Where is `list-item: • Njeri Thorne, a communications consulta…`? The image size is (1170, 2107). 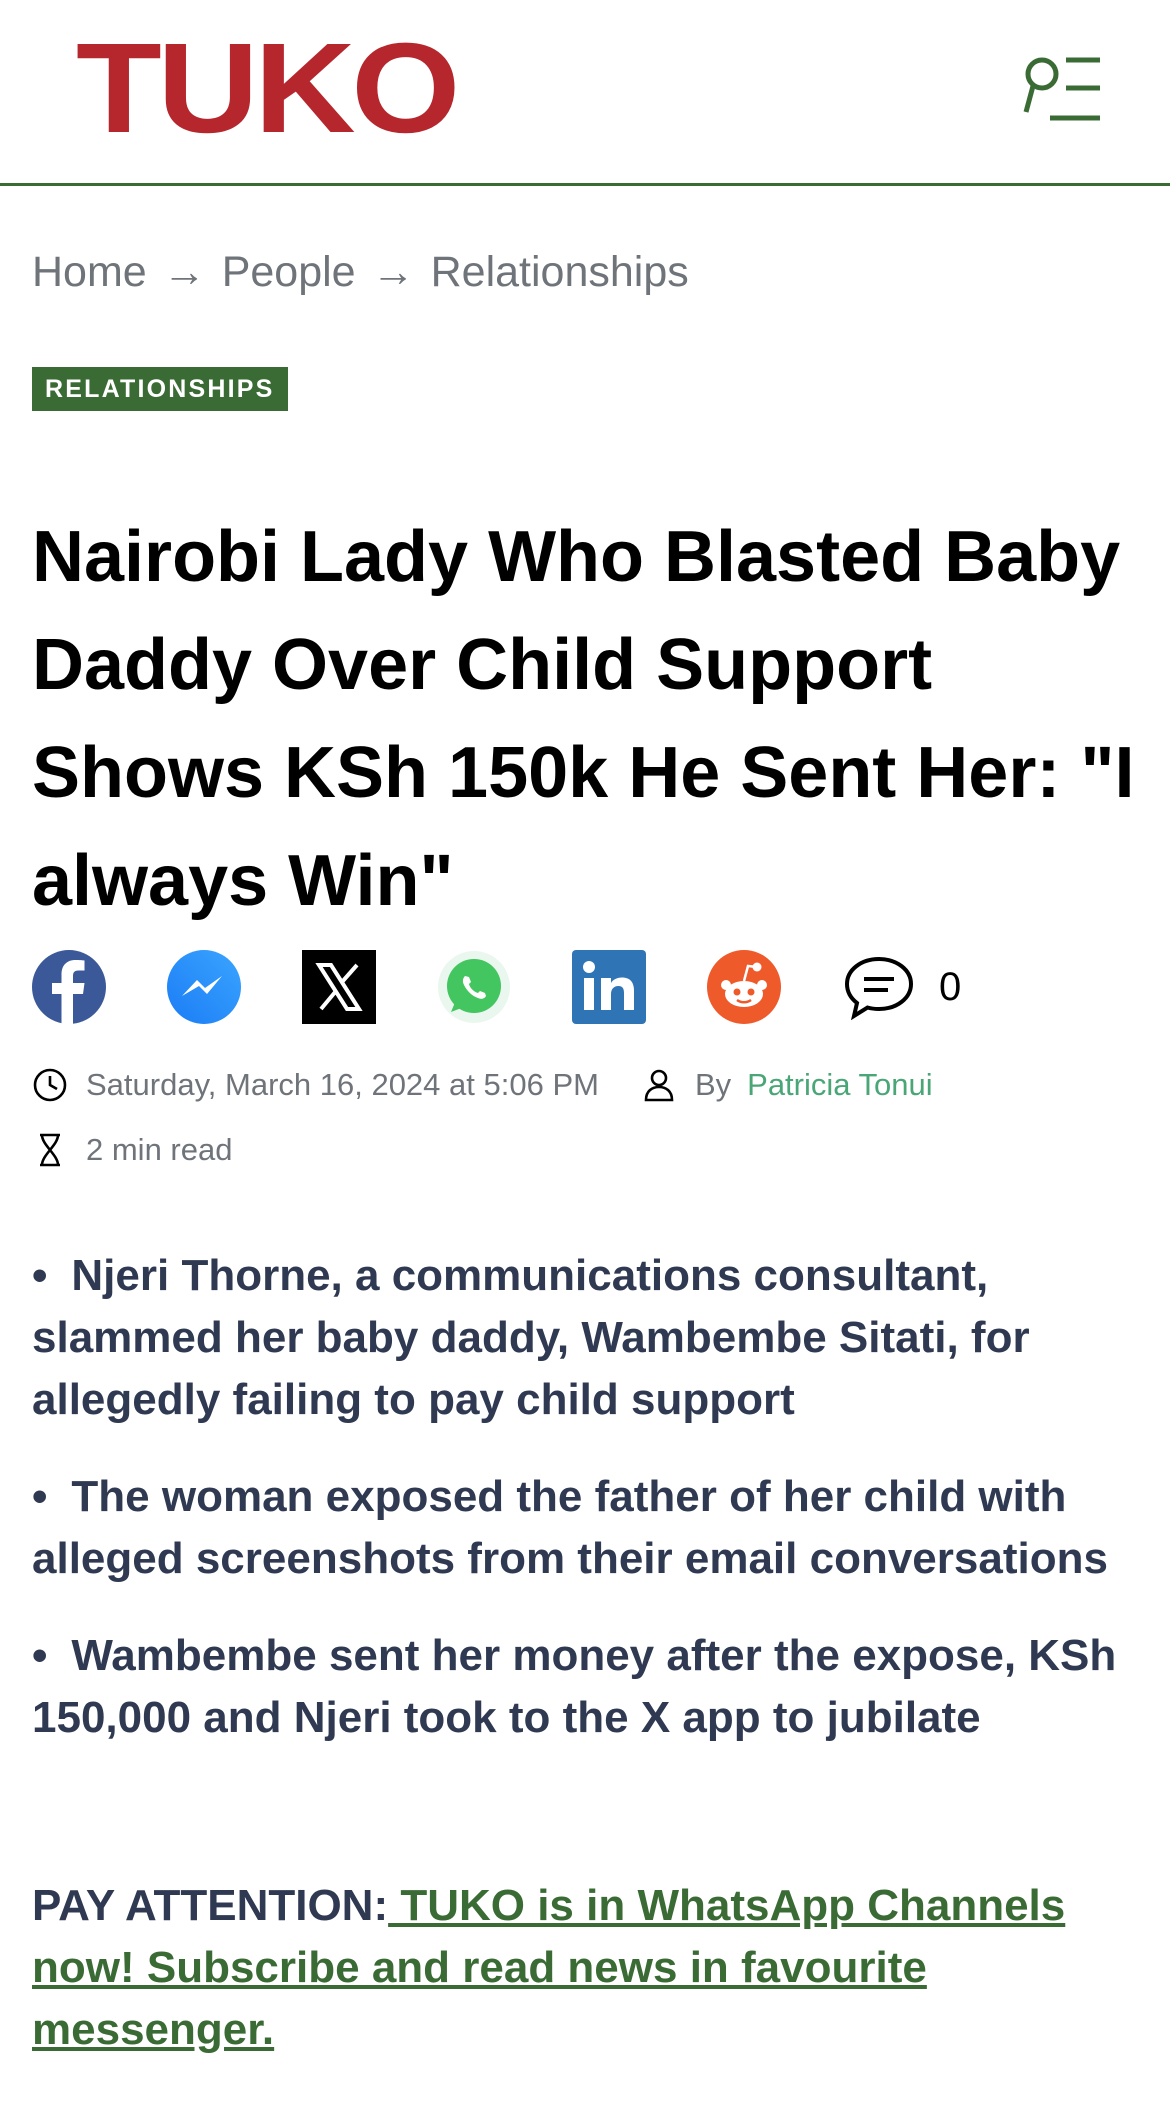
list-item: • Njeri Thorne, a communications consulta… is located at coordinates (531, 1337).